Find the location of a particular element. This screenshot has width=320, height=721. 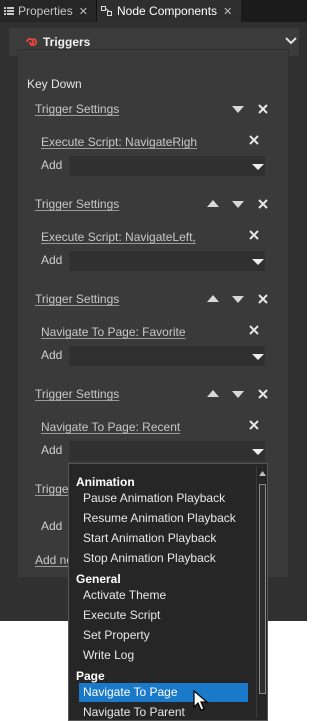

tab-properties-label: Properties is located at coordinates (45, 11).